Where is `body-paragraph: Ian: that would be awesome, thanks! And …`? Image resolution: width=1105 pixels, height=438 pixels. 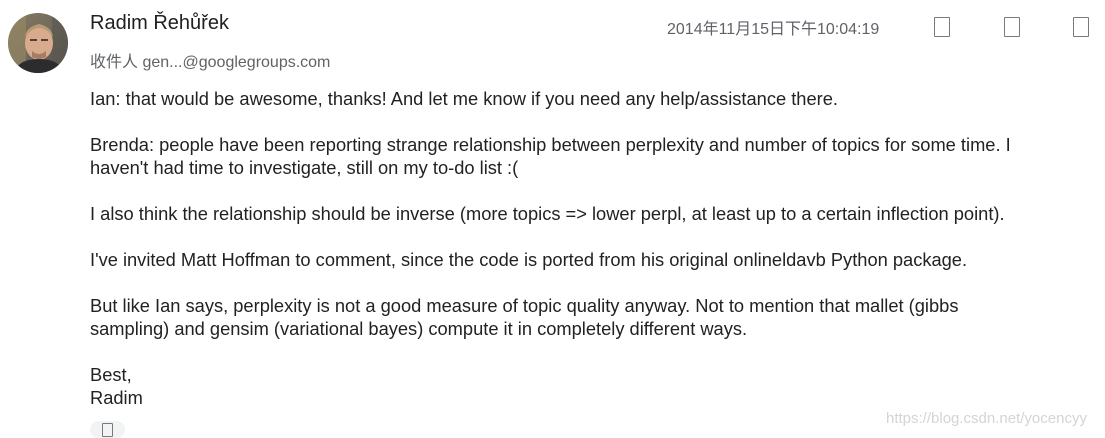 body-paragraph: Ian: that would be awesome, thanks! And … is located at coordinates (464, 98).